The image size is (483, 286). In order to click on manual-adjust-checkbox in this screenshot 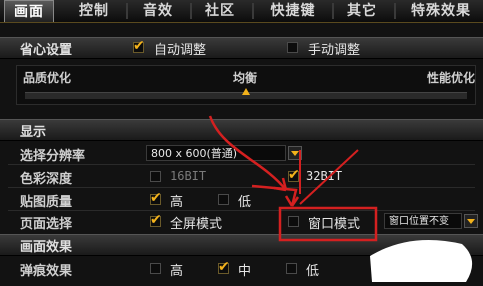, I will do `click(292, 47)`.